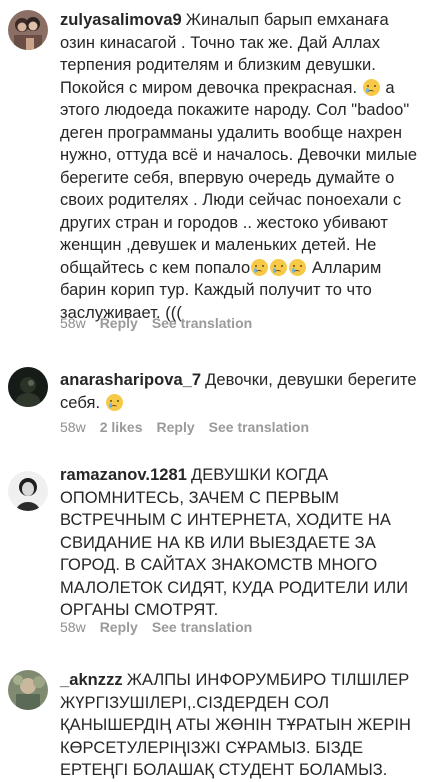 The image size is (431, 782). I want to click on username: _aknzzz, so click(91, 680).